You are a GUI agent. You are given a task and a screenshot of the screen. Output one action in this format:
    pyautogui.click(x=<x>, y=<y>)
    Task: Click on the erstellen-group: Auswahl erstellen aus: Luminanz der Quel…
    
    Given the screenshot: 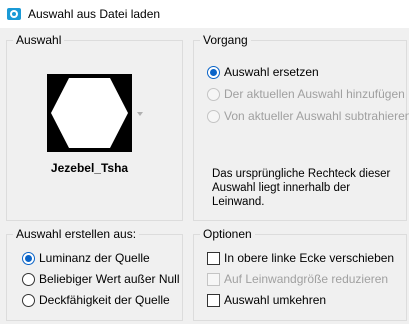 What is the action you would take?
    pyautogui.click(x=94, y=274)
    